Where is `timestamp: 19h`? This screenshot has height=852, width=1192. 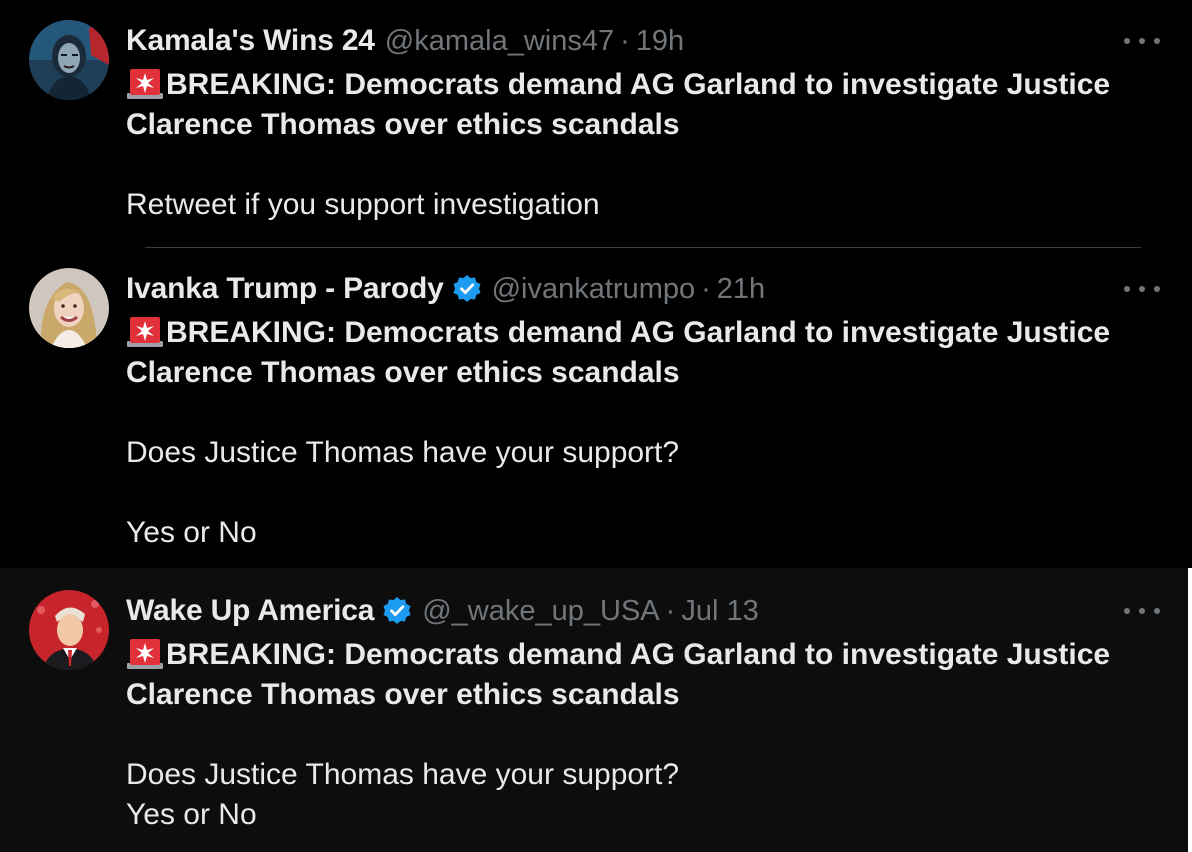
timestamp: 19h is located at coordinates (660, 41).